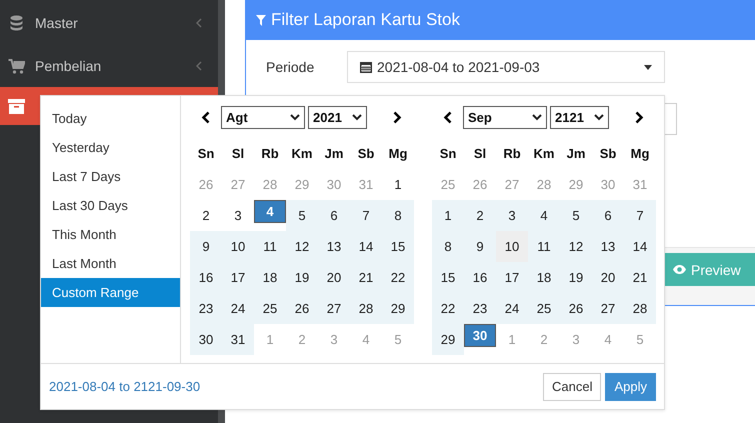 Image resolution: width=755 pixels, height=423 pixels. What do you see at coordinates (110, 292) in the screenshot?
I see `range-option: Custom Range` at bounding box center [110, 292].